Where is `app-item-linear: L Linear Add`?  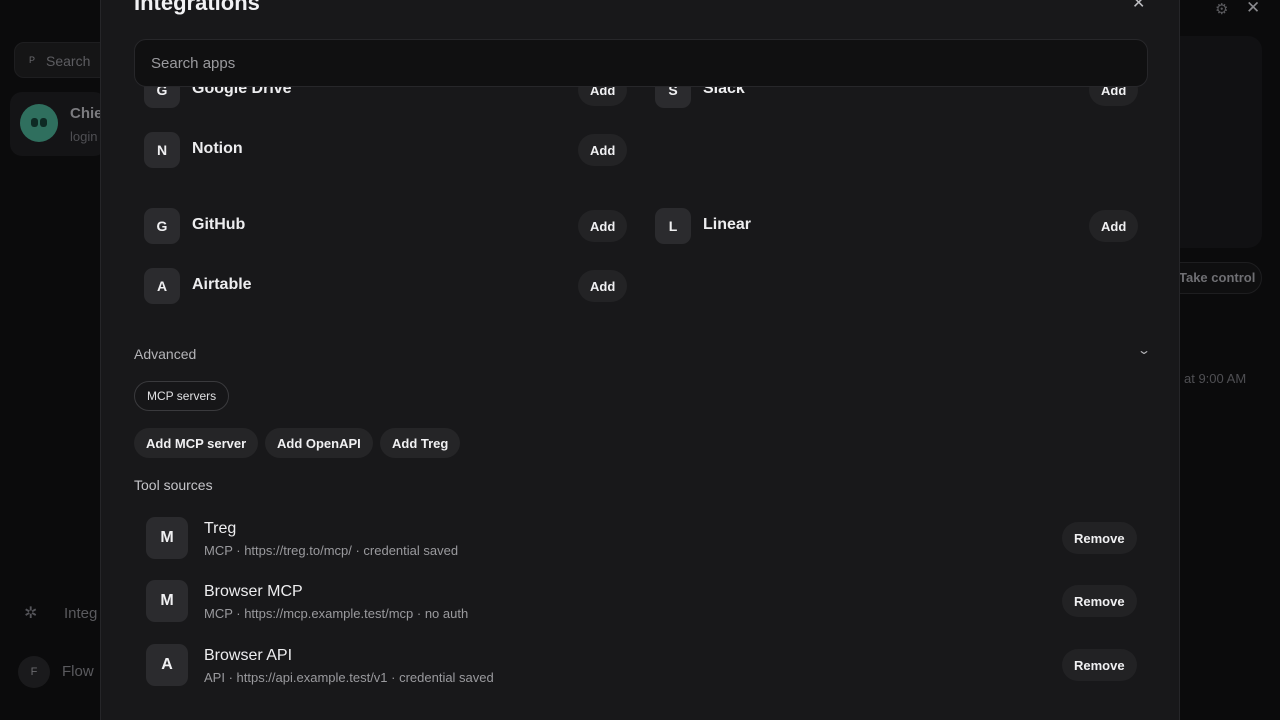 app-item-linear: L Linear Add is located at coordinates (897, 226).